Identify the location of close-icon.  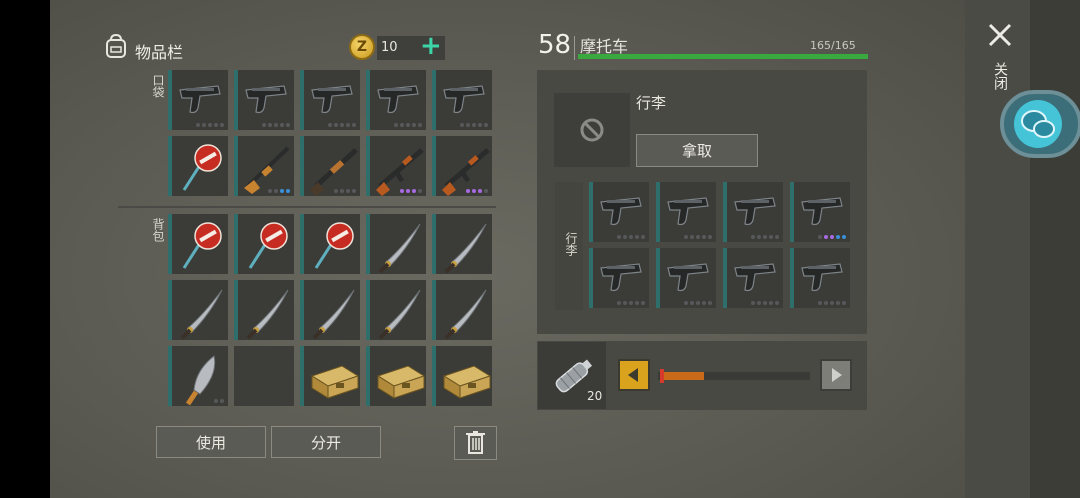
(1000, 35).